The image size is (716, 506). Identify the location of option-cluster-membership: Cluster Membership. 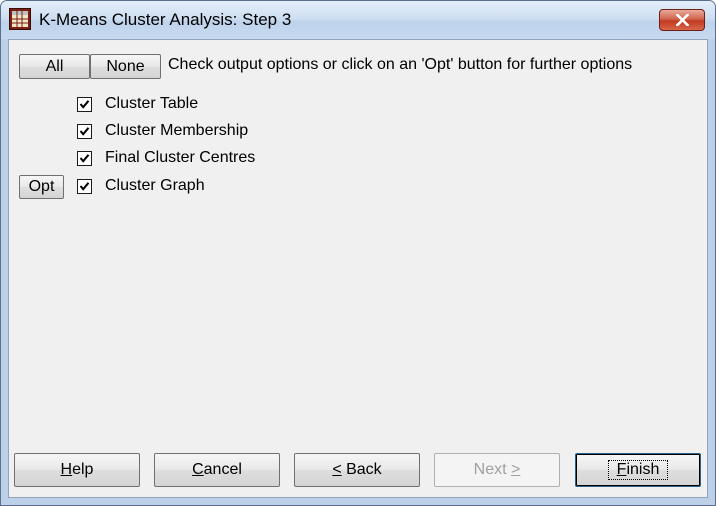
(162, 131).